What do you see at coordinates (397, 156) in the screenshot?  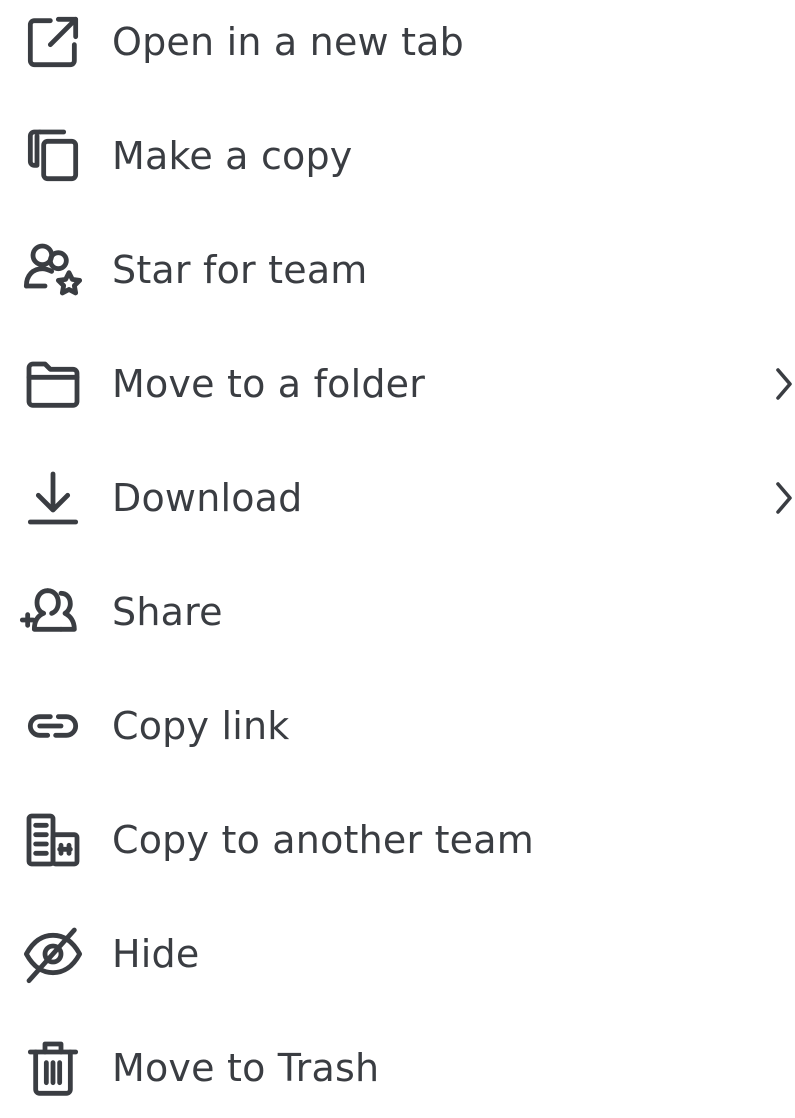 I see `menu-item-make-copy: Make a copy` at bounding box center [397, 156].